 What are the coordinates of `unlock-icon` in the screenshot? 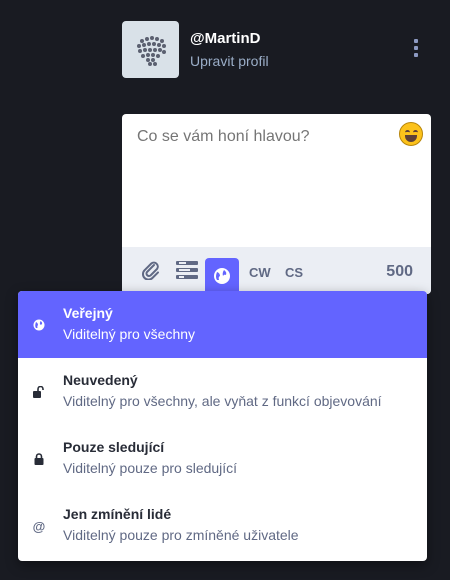 It's located at (39, 392).